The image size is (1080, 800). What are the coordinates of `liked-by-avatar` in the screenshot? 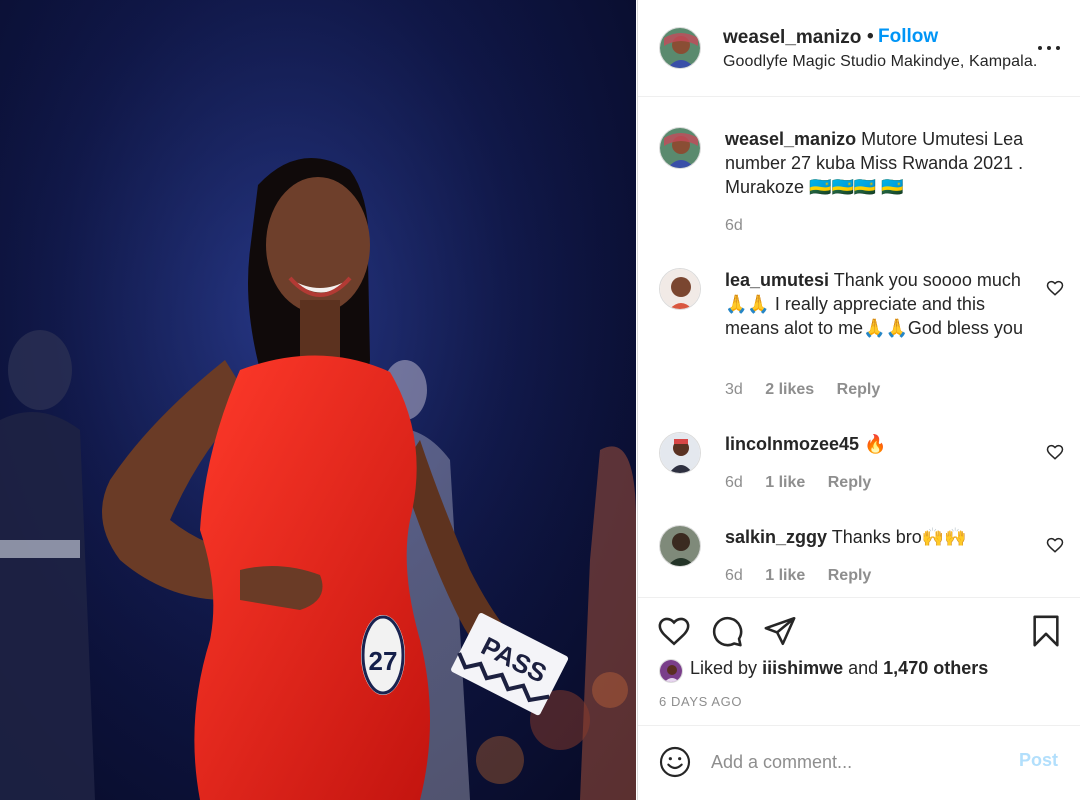 It's located at (671, 671).